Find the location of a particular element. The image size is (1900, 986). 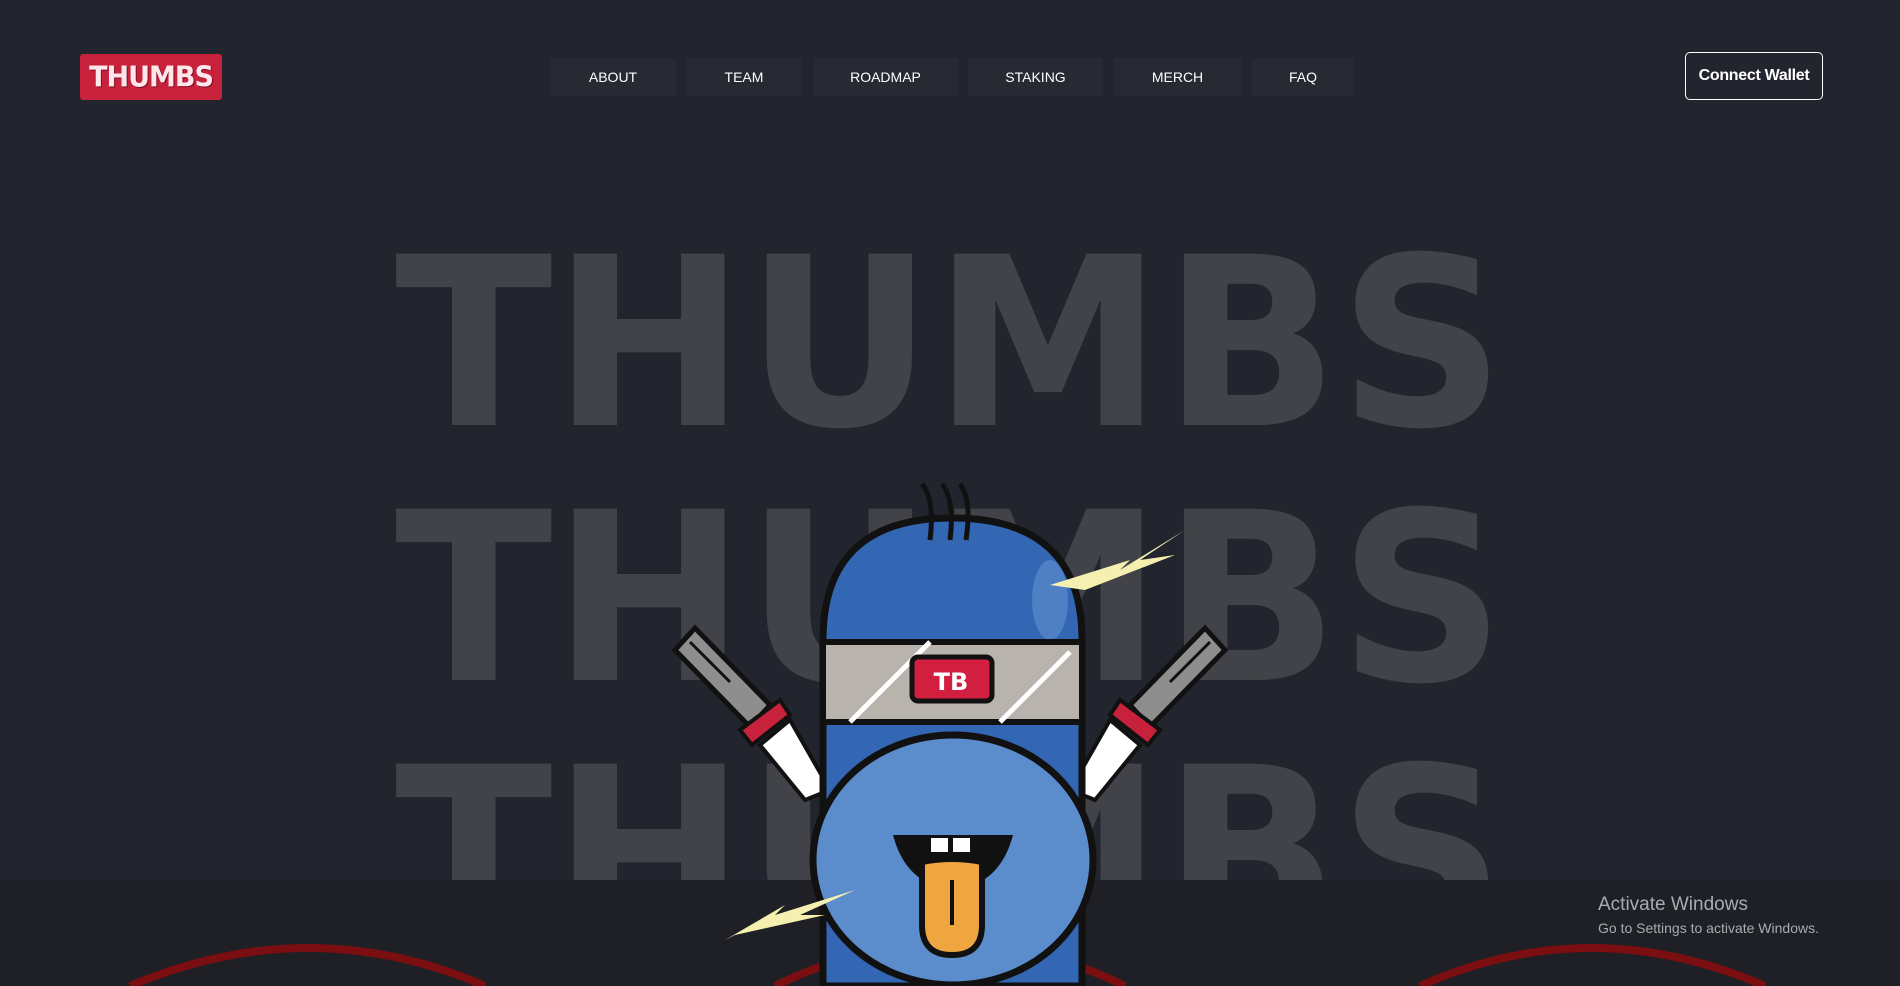

nav-item-staking: STAKING is located at coordinates (1035, 77).